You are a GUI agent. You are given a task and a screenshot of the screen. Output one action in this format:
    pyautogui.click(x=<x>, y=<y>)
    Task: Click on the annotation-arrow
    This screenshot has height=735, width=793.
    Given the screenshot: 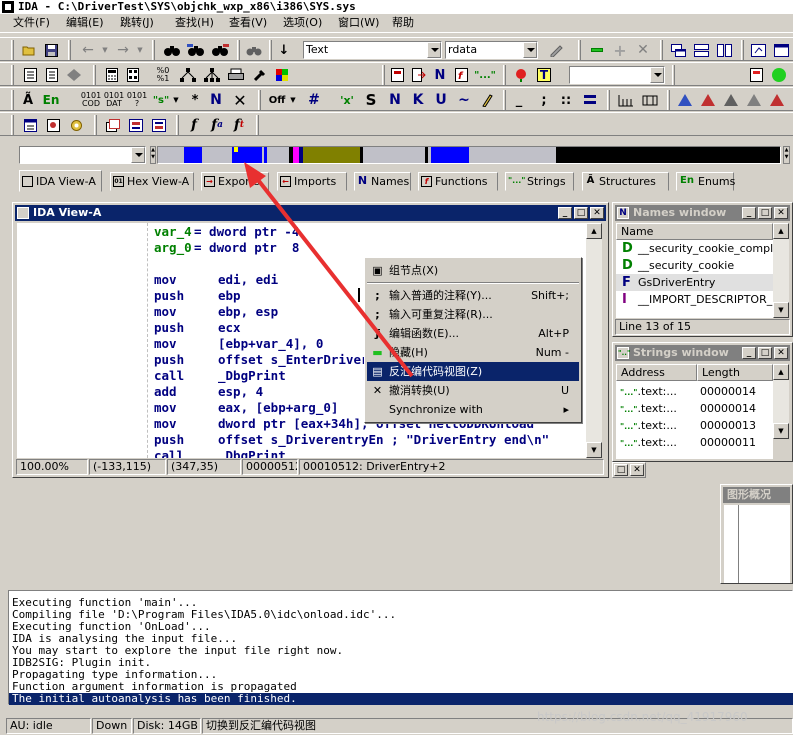 What is the action you would take?
    pyautogui.click(x=329, y=270)
    